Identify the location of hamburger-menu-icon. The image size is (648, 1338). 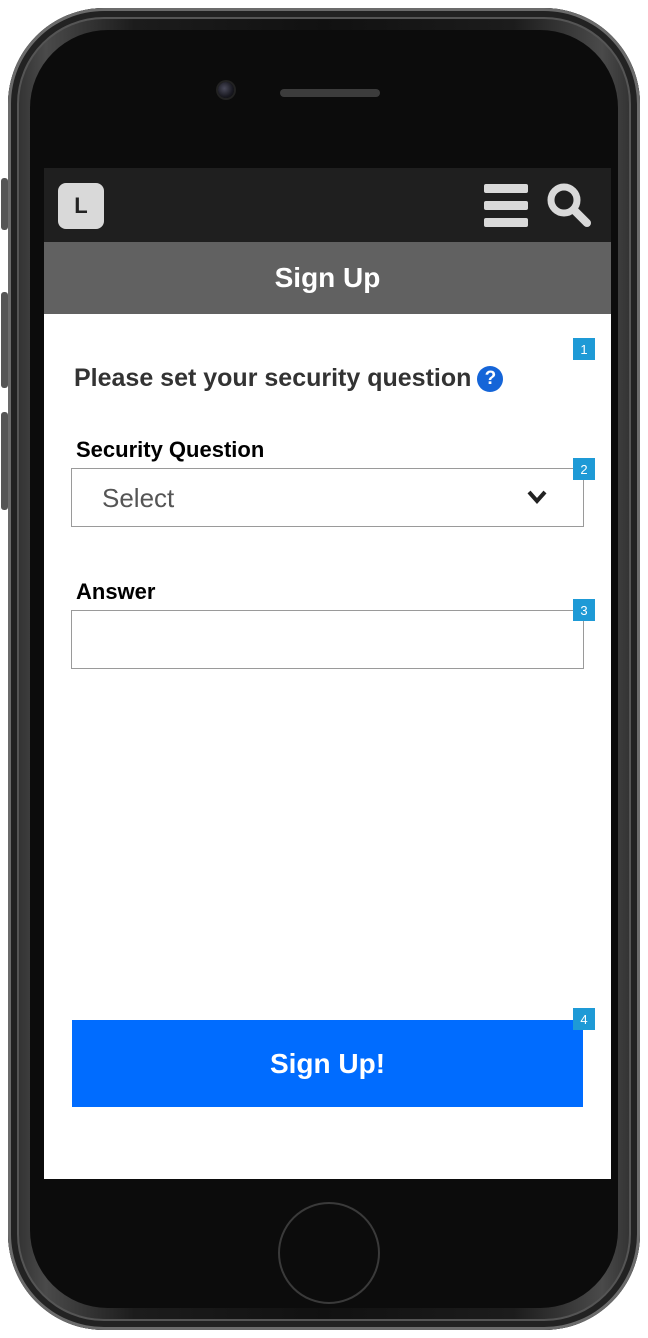
(506, 205).